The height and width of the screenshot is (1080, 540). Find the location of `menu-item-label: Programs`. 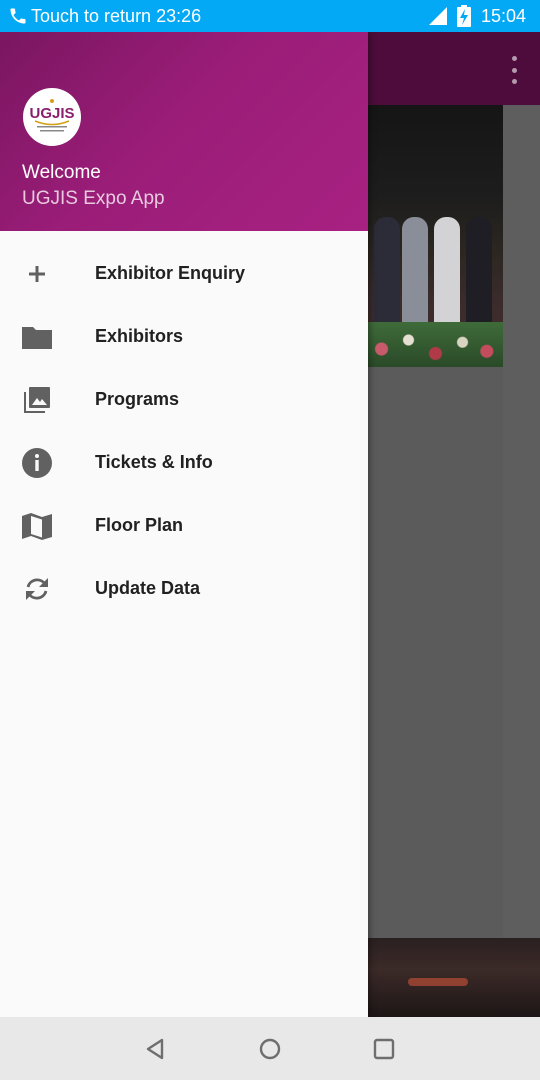

menu-item-label: Programs is located at coordinates (137, 399).